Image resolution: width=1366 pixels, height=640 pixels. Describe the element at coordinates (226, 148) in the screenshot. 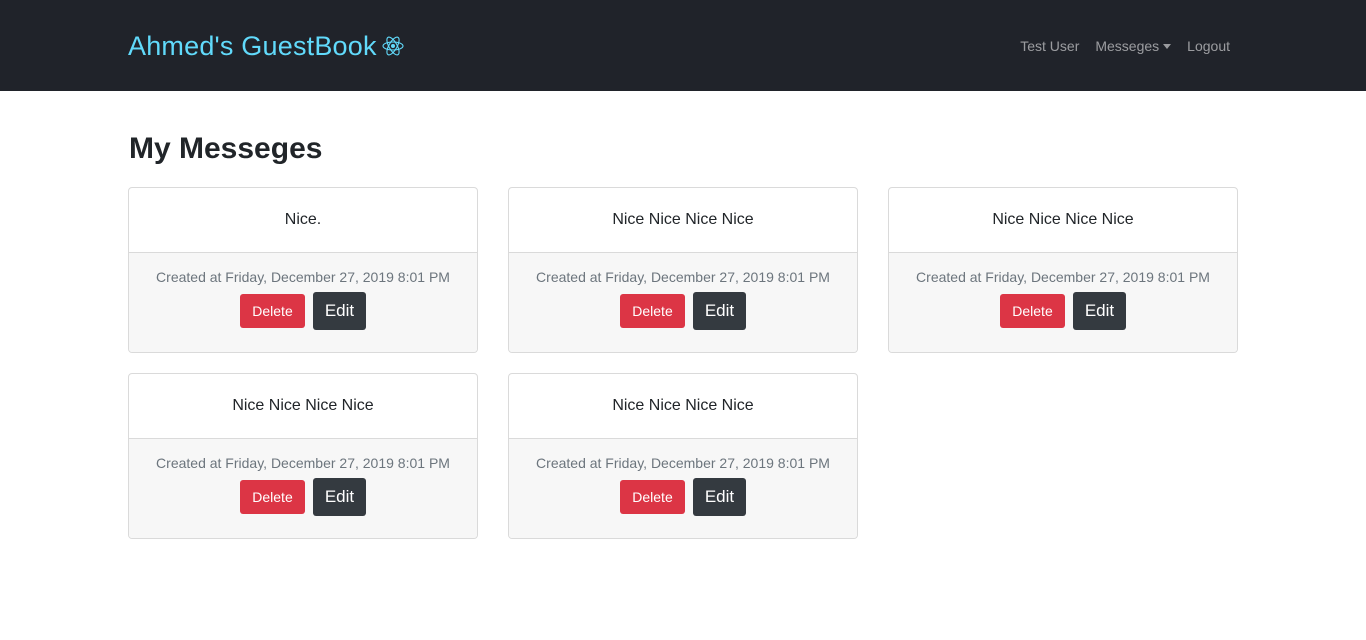

I see `page-title: My Messeges` at that location.